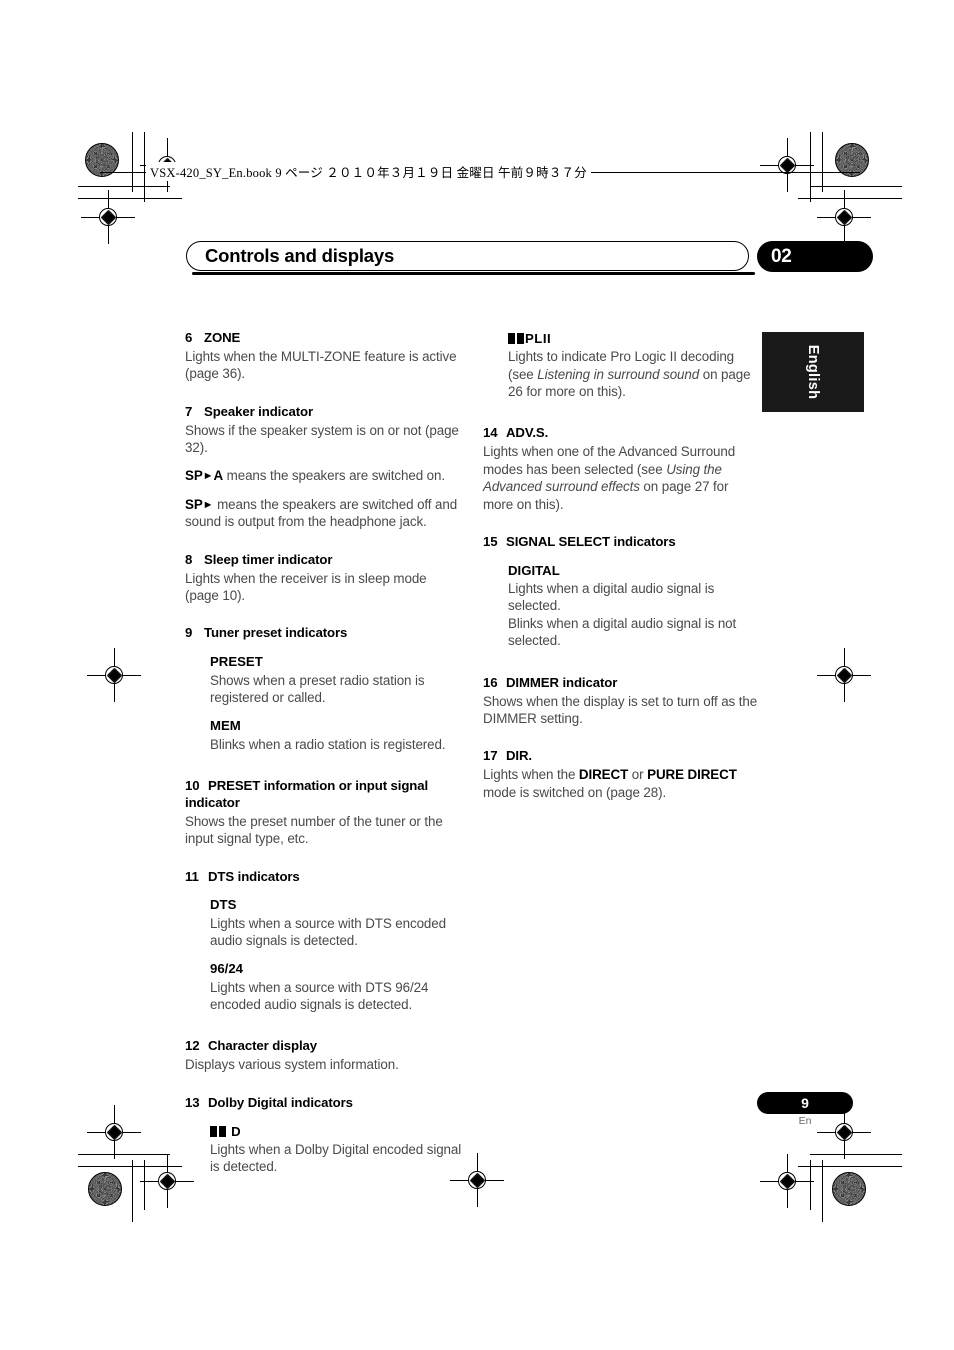 Image resolution: width=954 pixels, height=1350 pixels. I want to click on crop-mark-bottom-left-v1, so click(133, 1191).